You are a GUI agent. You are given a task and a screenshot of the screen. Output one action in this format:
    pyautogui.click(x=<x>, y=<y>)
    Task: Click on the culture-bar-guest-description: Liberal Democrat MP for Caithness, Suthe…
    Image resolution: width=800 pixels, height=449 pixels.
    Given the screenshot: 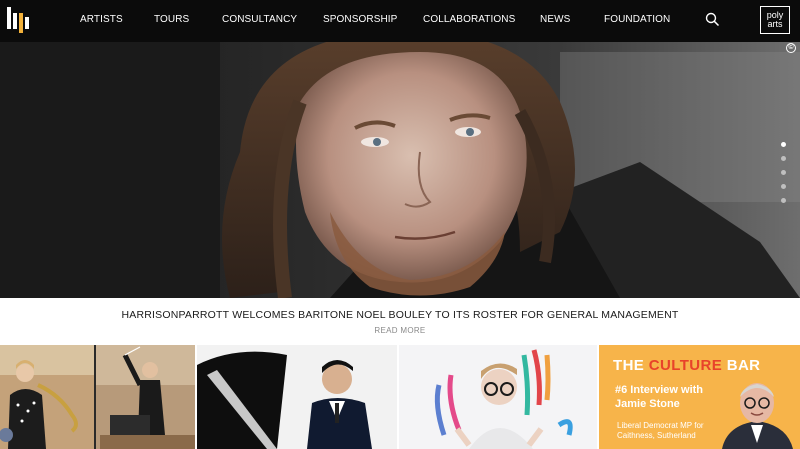 What is the action you would take?
    pyautogui.click(x=660, y=430)
    